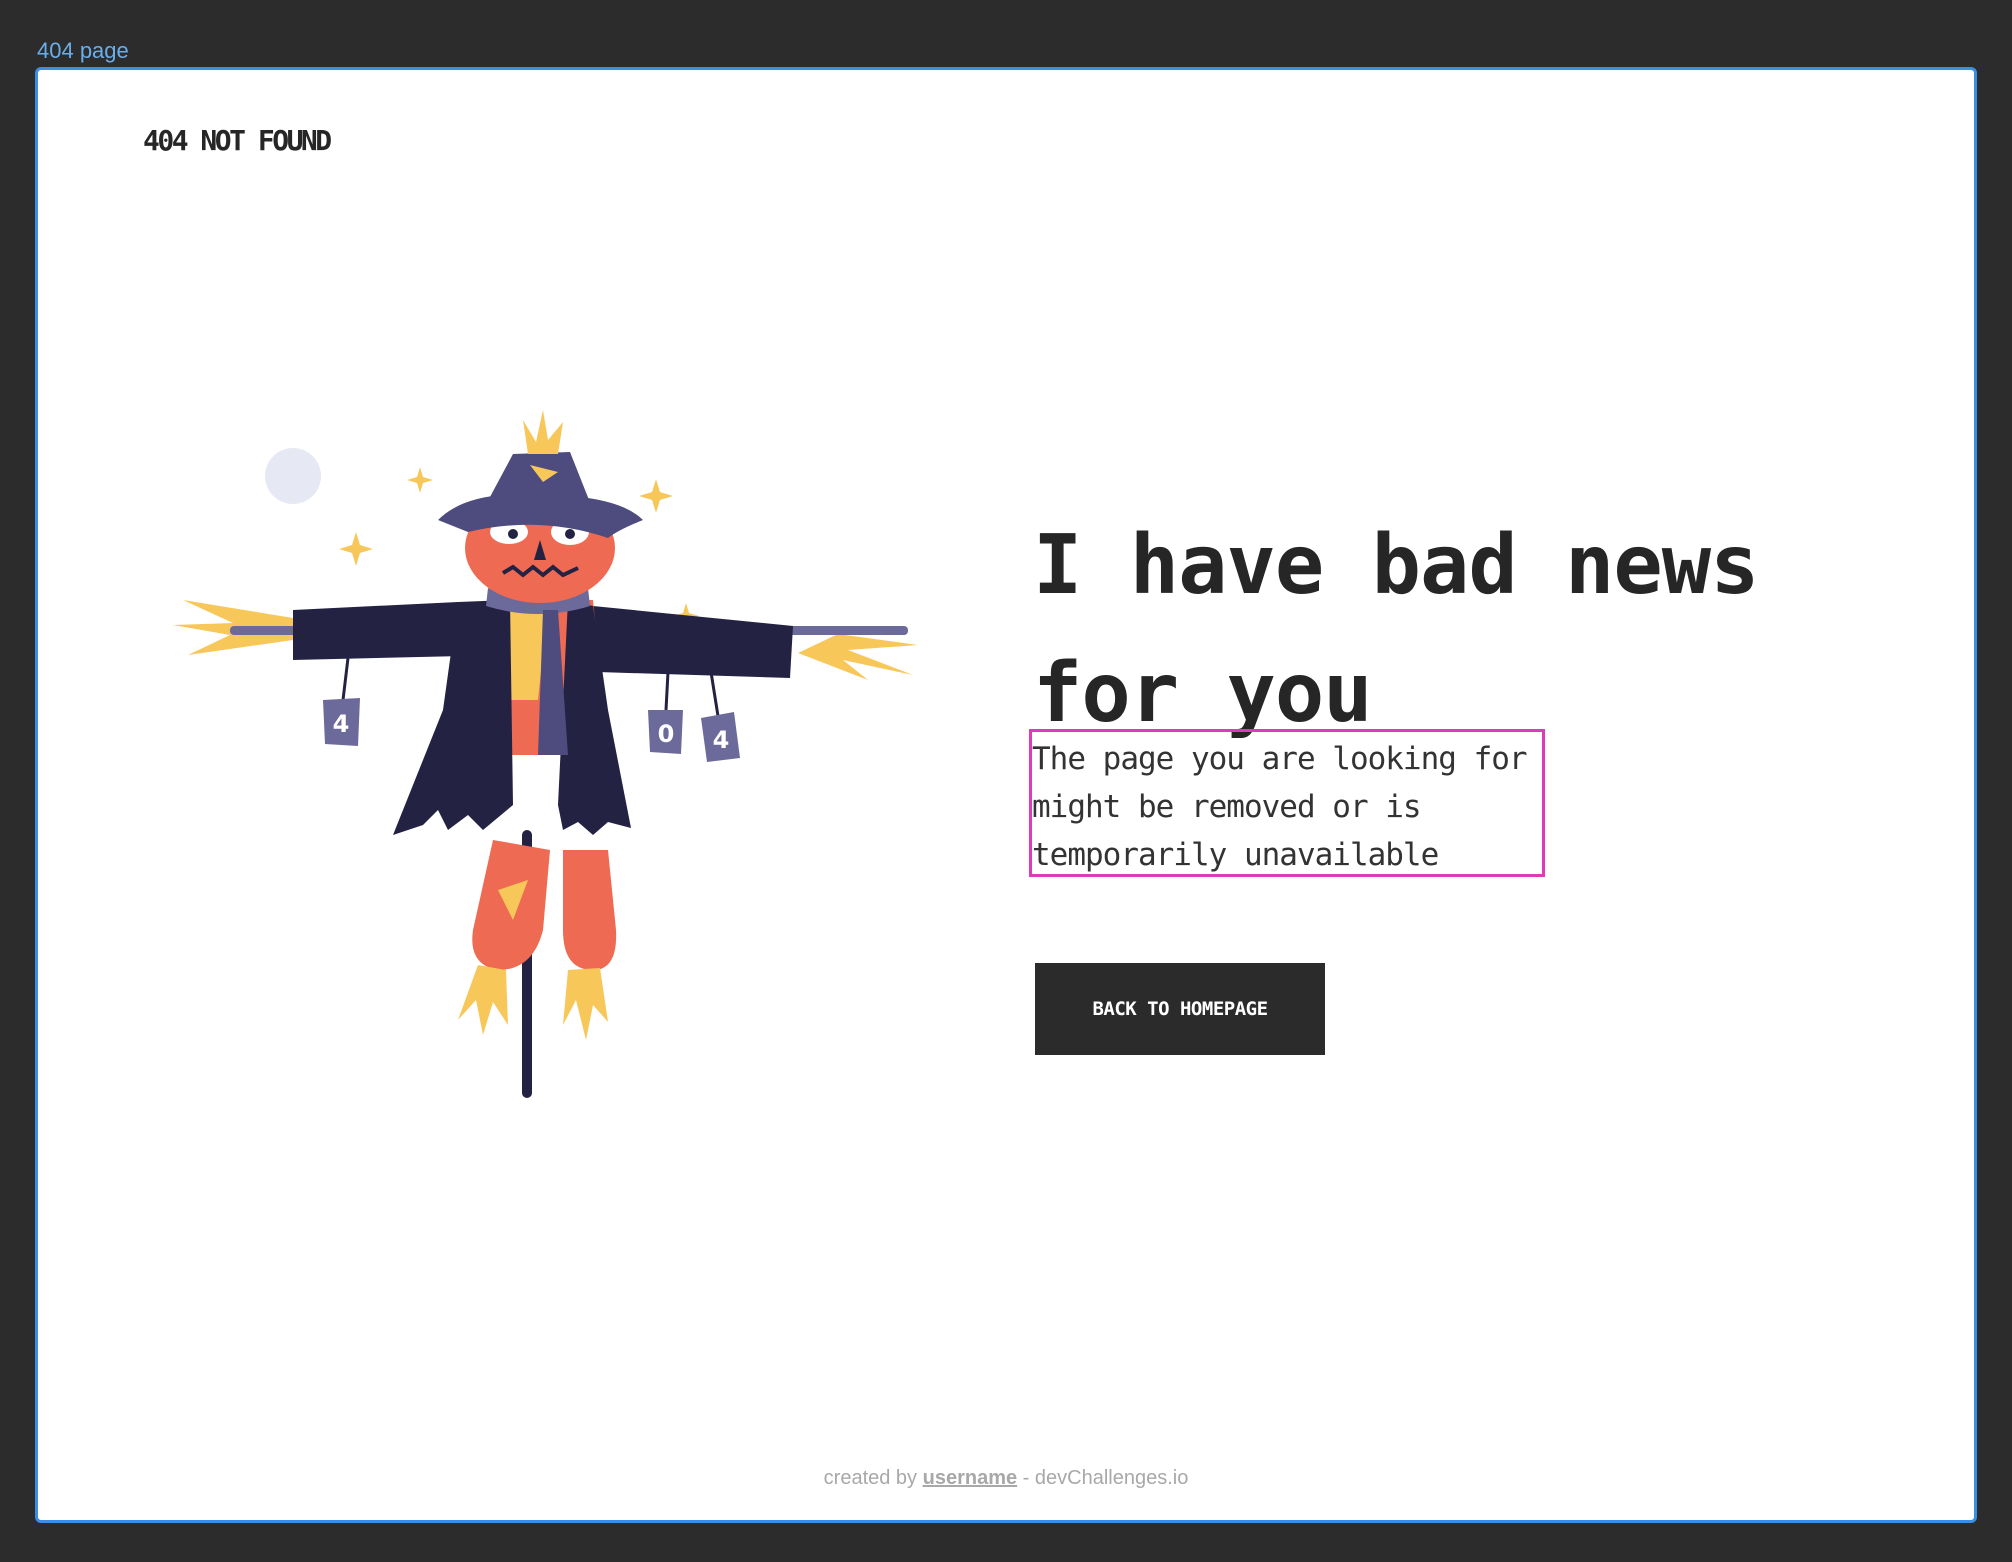  Describe the element at coordinates (585, 1004) in the screenshot. I see `right-foot-straw` at that location.